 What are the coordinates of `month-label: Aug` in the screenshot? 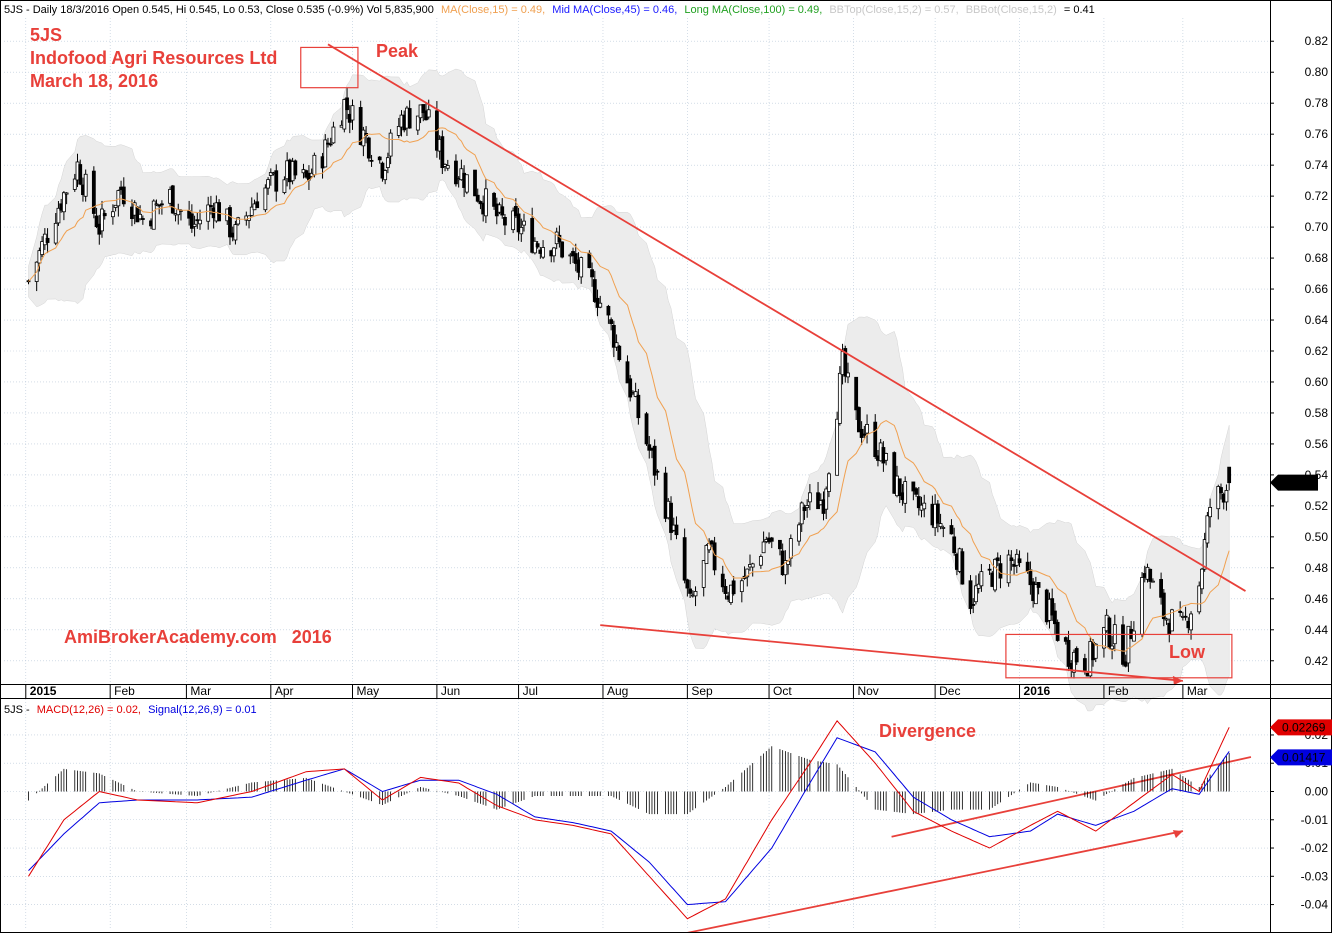 It's located at (617, 691).